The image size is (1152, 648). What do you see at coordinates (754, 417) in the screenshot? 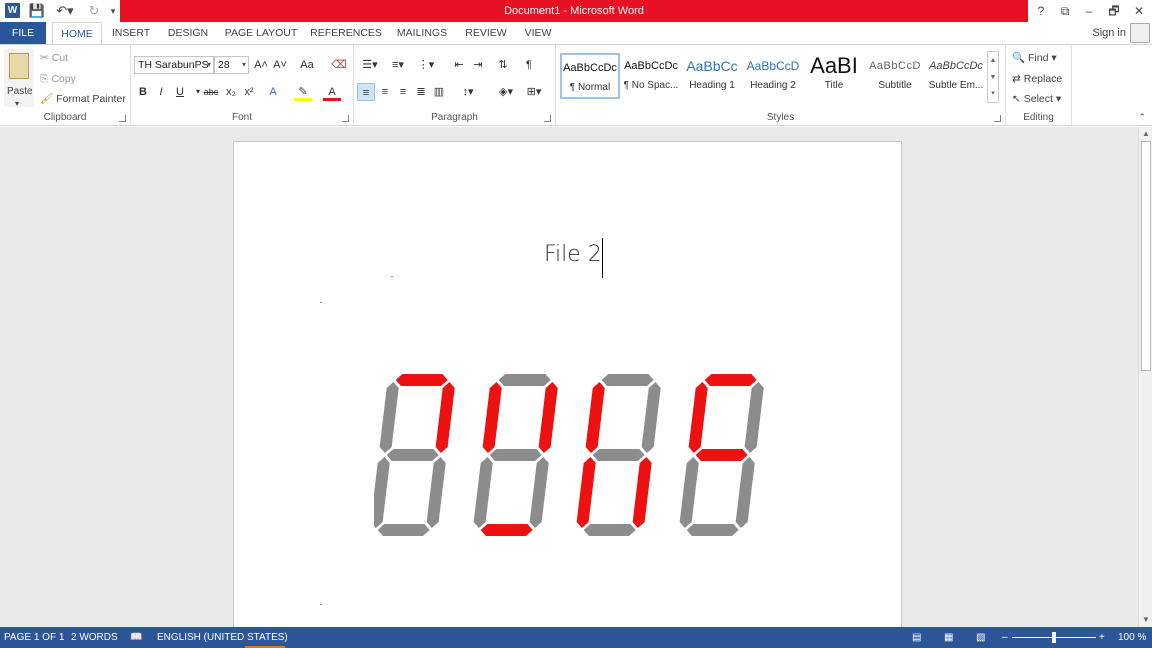
I see `segment-b` at bounding box center [754, 417].